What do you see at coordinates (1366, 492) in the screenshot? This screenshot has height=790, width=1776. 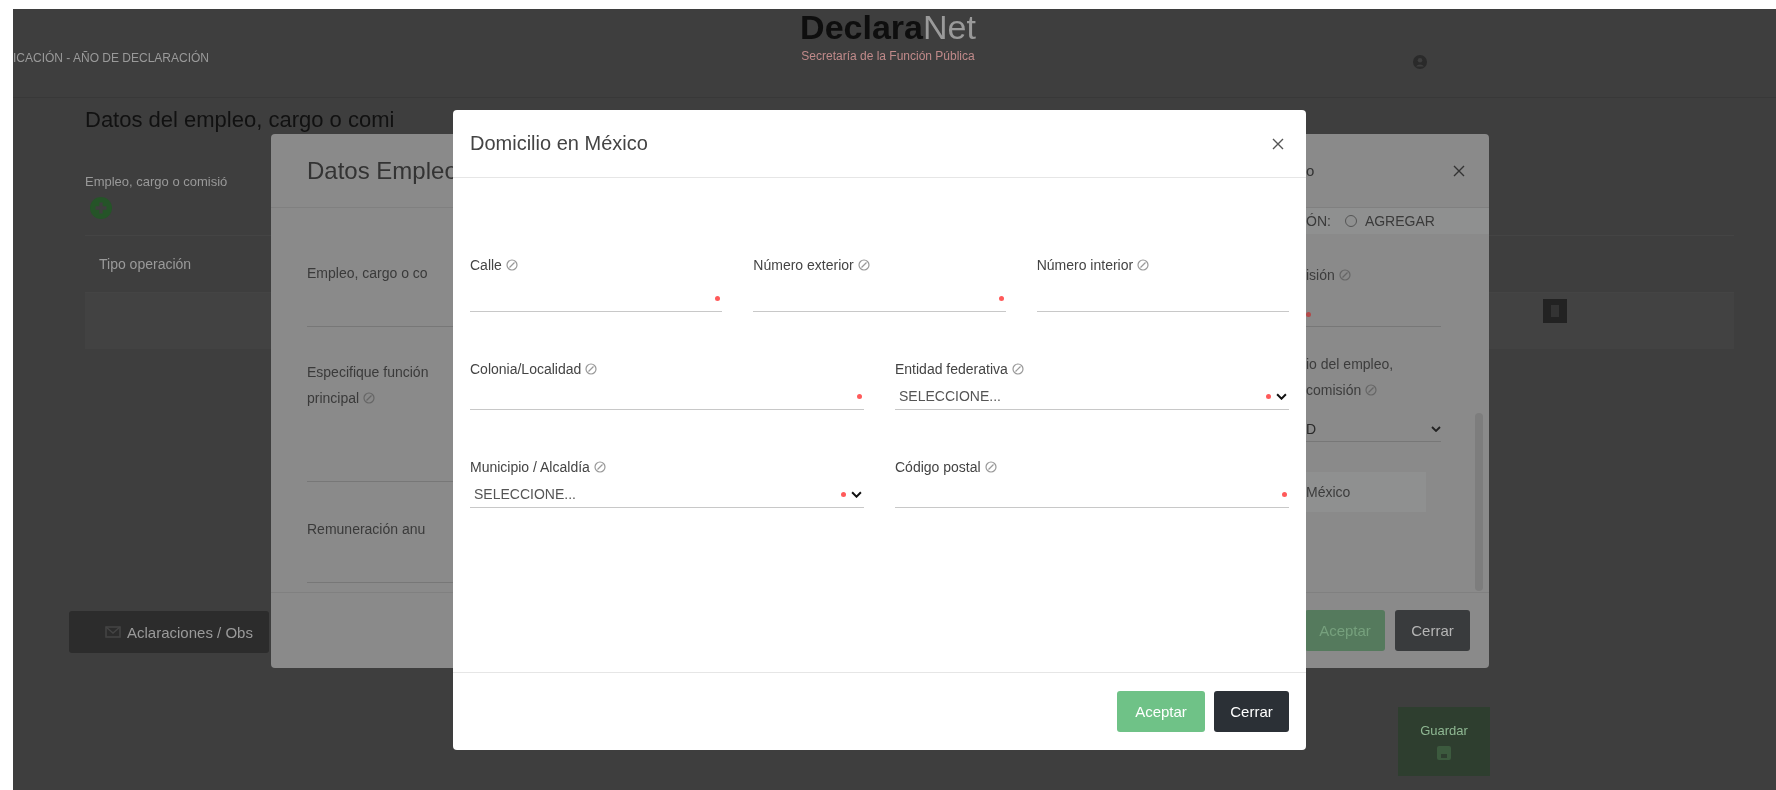 I see `country-note: México` at bounding box center [1366, 492].